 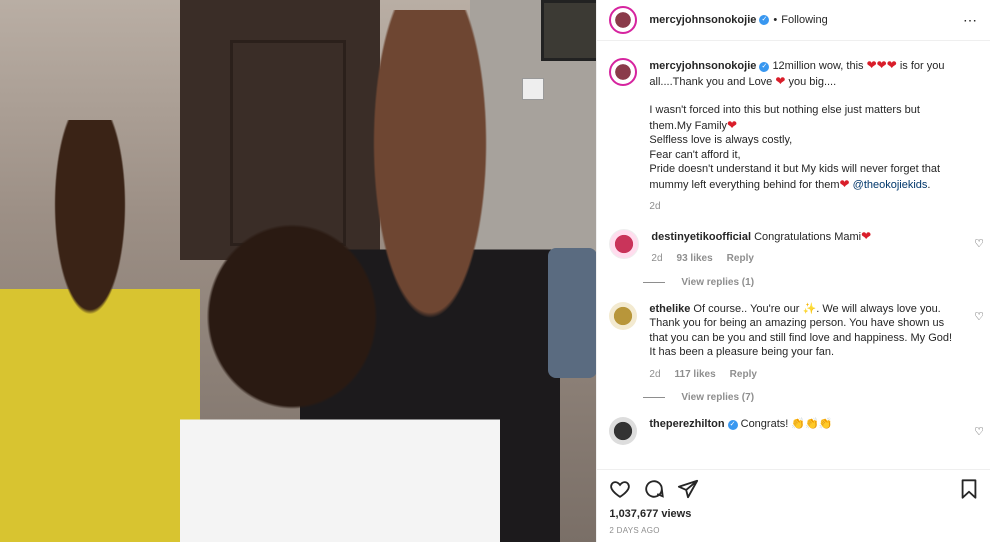 I want to click on clap-emoji: 👏👏👏, so click(x=812, y=424).